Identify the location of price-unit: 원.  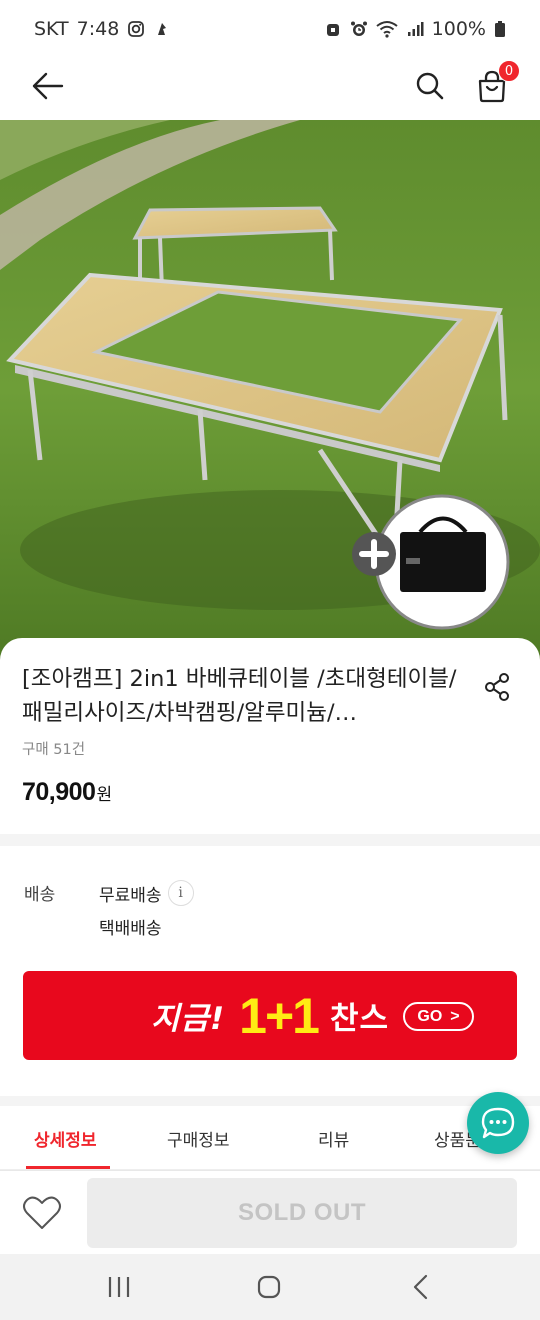
(104, 795).